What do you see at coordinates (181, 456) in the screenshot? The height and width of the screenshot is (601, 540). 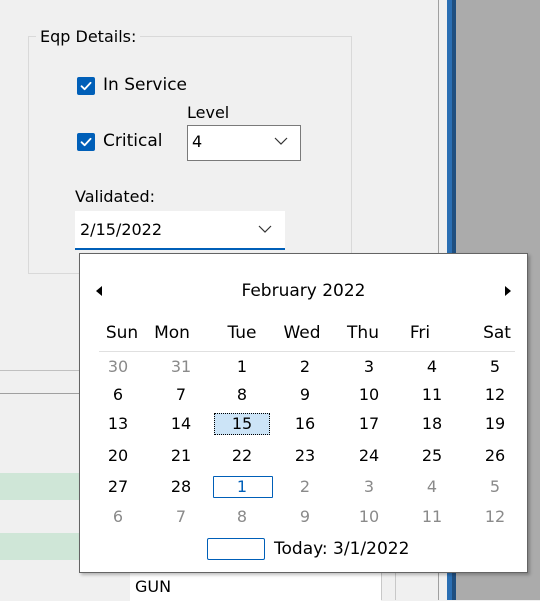 I see `calendar-day: 21` at bounding box center [181, 456].